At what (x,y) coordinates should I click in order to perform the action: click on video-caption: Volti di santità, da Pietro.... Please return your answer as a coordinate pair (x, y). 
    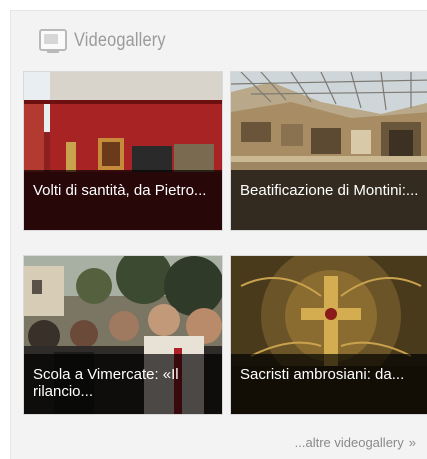
    Looking at the image, I should click on (123, 200).